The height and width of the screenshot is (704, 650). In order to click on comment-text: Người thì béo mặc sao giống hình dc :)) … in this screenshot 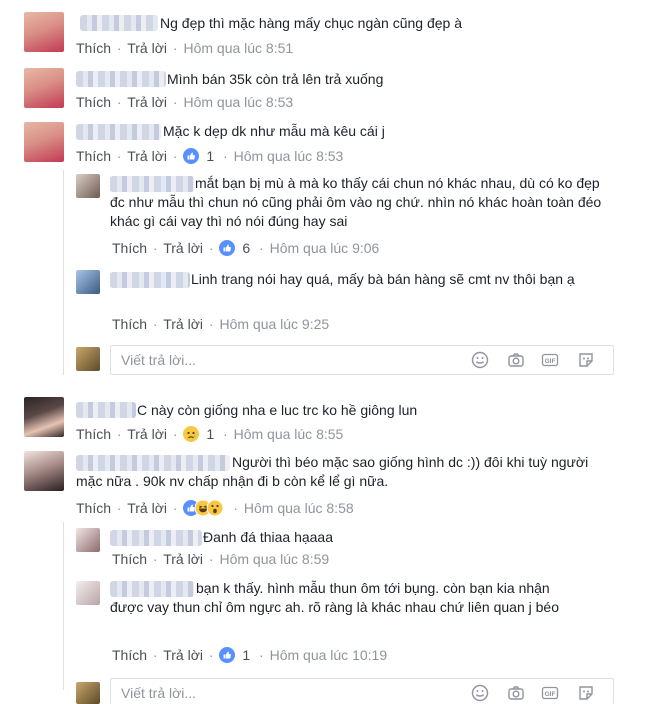, I will do `click(332, 471)`.